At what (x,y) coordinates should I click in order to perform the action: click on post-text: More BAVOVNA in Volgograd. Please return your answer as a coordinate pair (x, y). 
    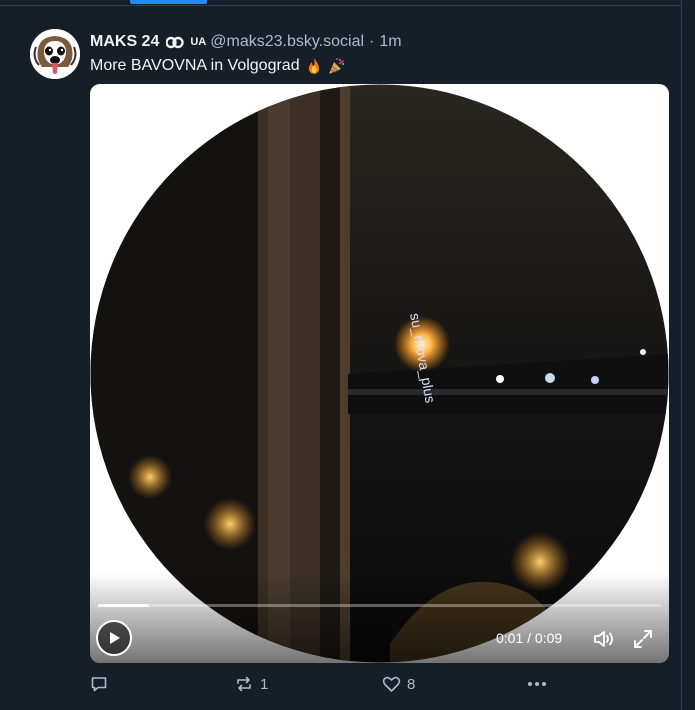
    Looking at the image, I should click on (195, 65).